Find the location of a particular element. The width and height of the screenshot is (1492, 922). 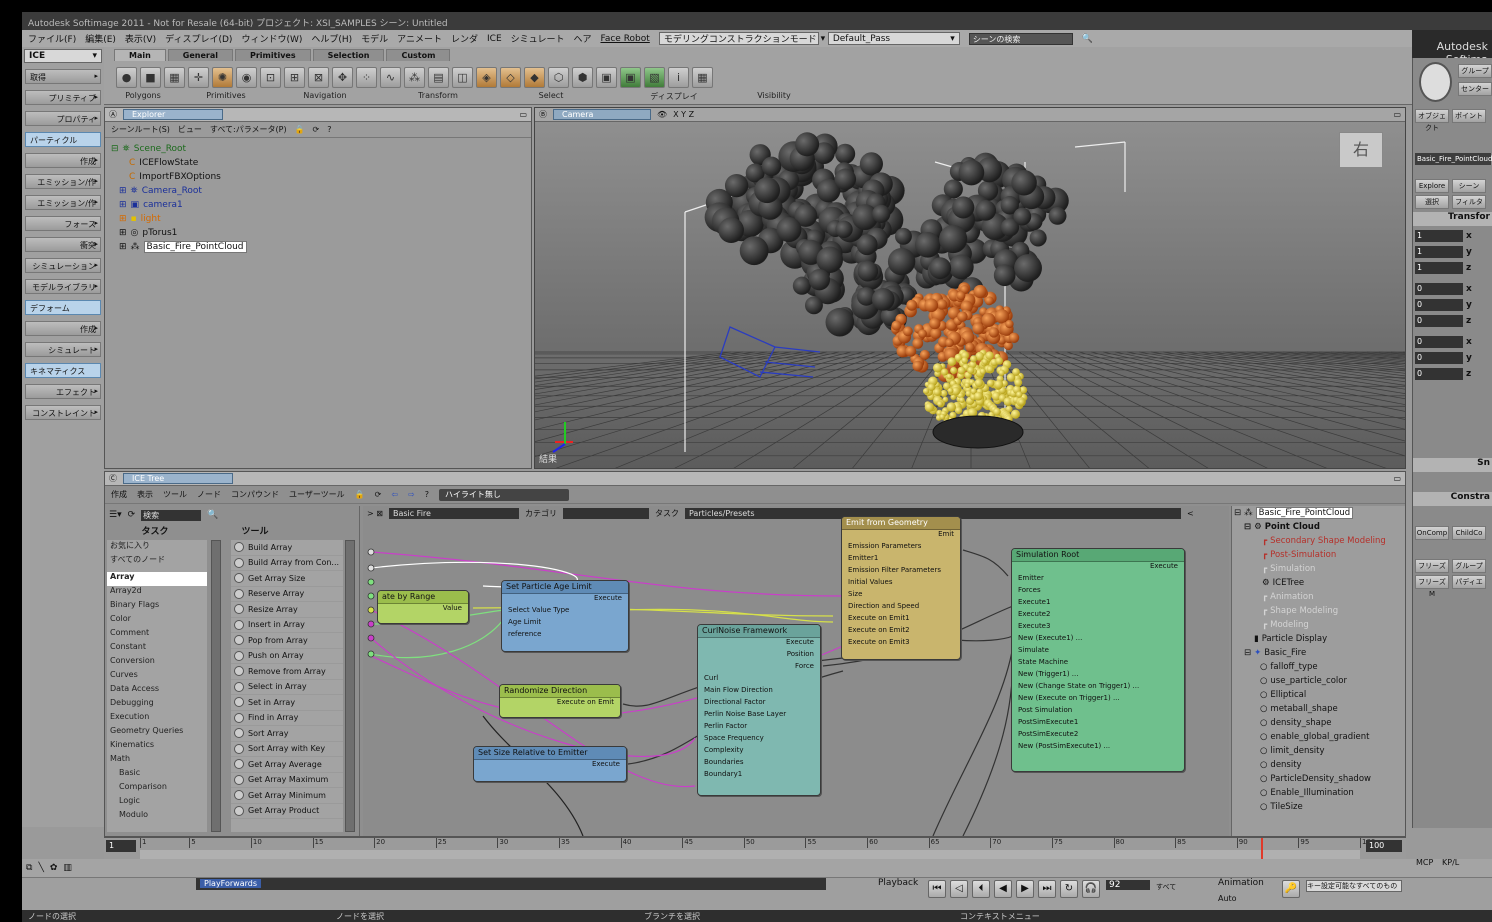

timeline-start-field: 1 is located at coordinates (121, 846).